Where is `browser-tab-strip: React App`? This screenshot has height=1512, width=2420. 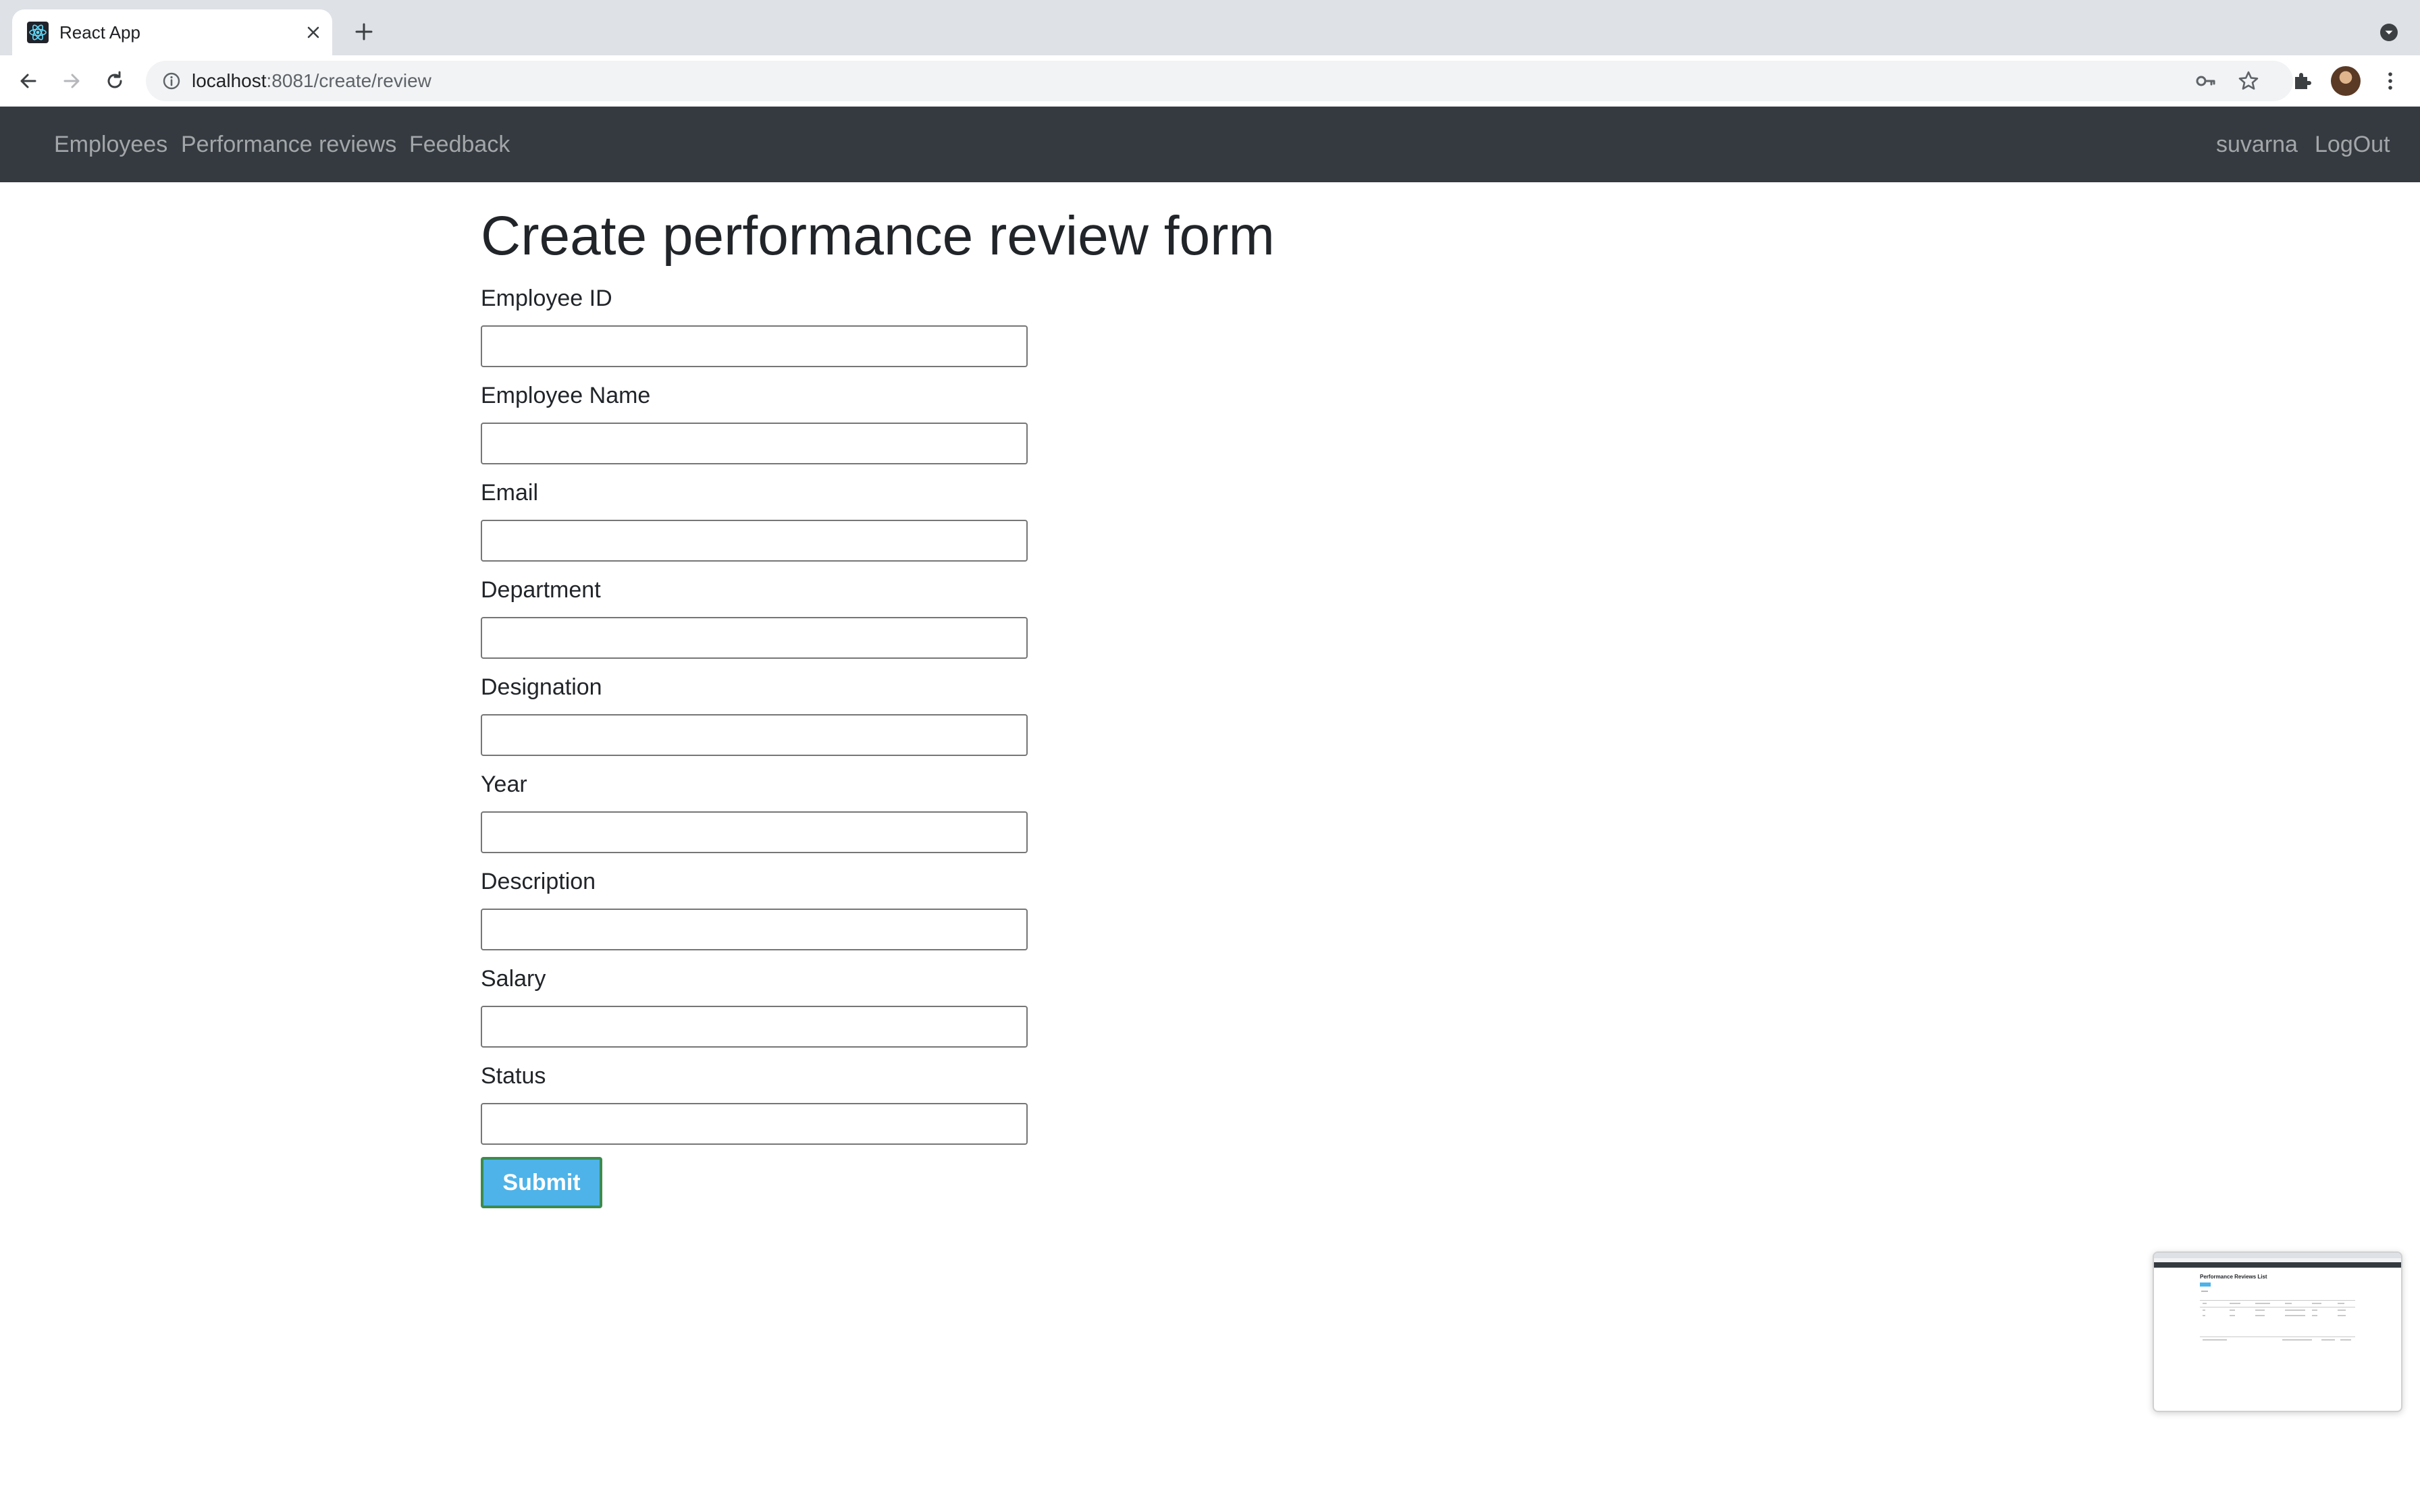
browser-tab-strip: React App is located at coordinates (1210, 27).